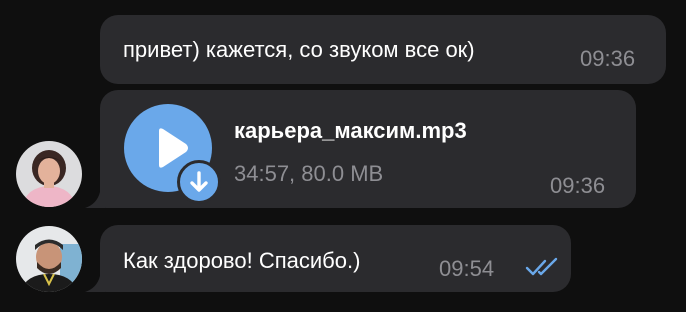 The width and height of the screenshot is (686, 312). I want to click on download-button, so click(199, 182).